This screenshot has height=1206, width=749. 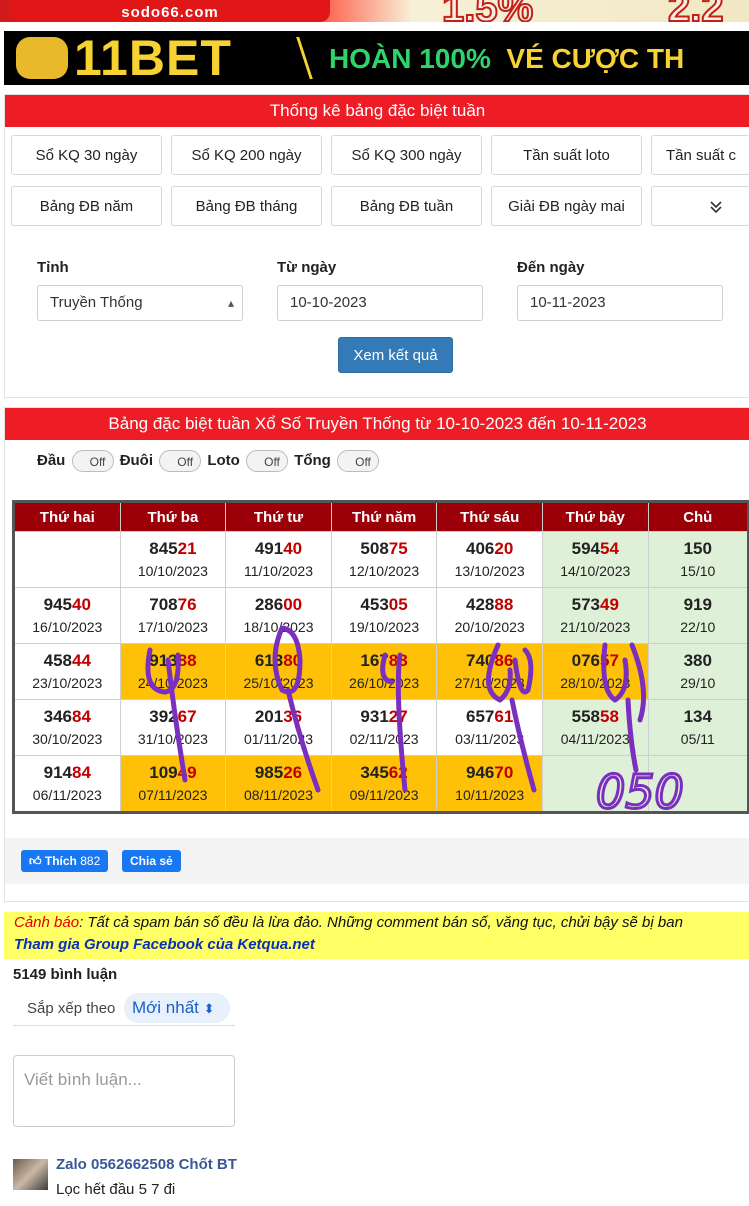 What do you see at coordinates (384, 794) in the screenshot?
I see `result-date: 09/11/2023` at bounding box center [384, 794].